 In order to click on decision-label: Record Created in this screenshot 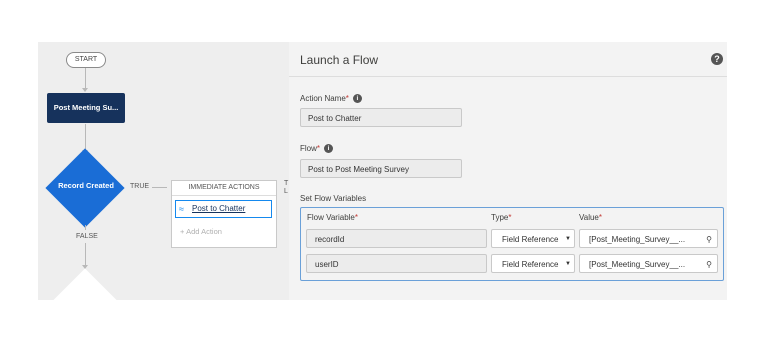, I will do `click(86, 185)`.